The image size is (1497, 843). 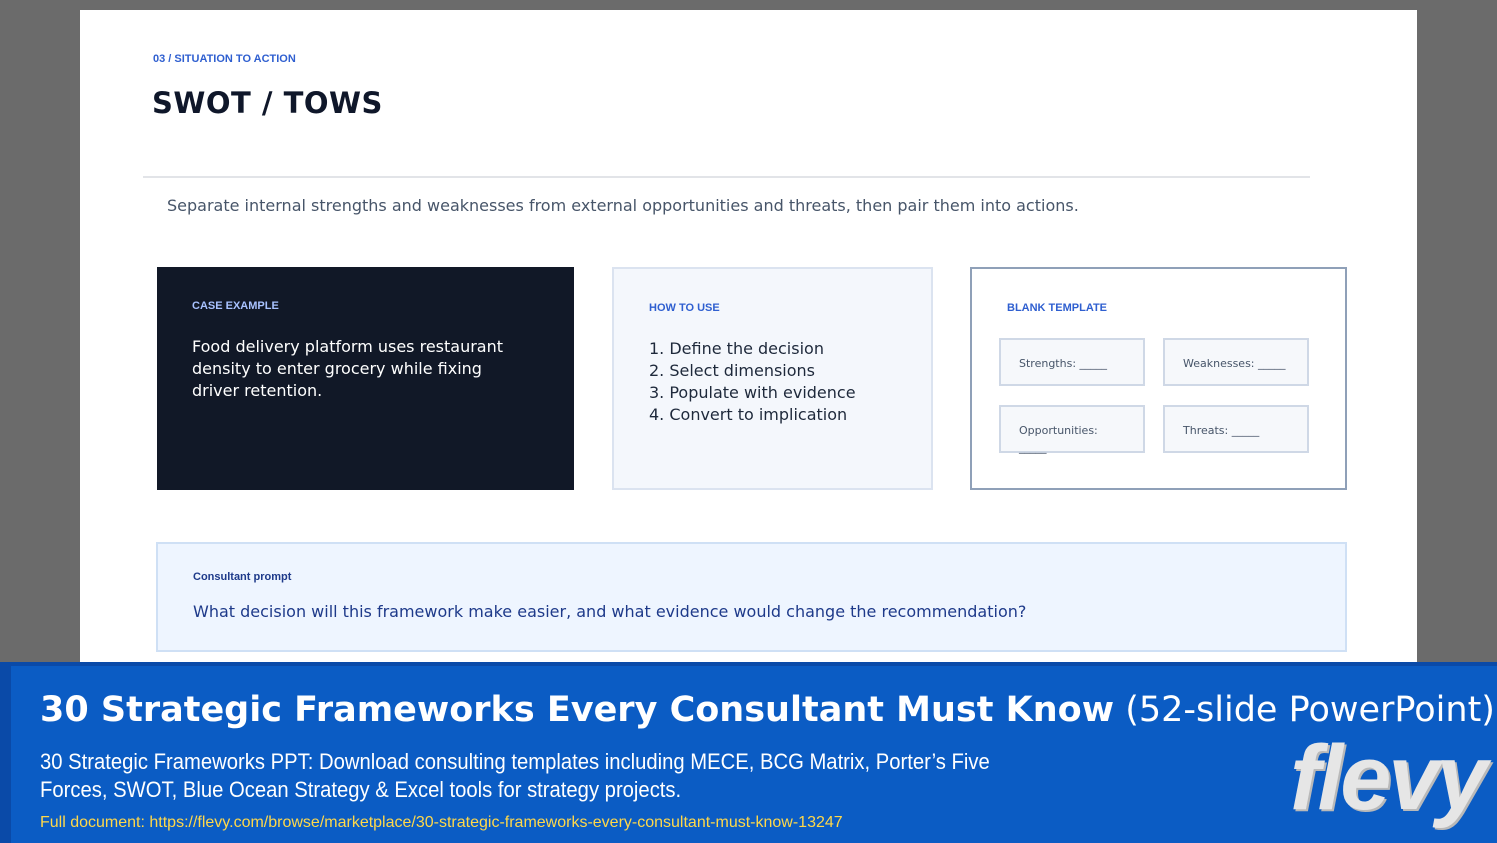 I want to click on banner-edge, so click(x=5, y=752).